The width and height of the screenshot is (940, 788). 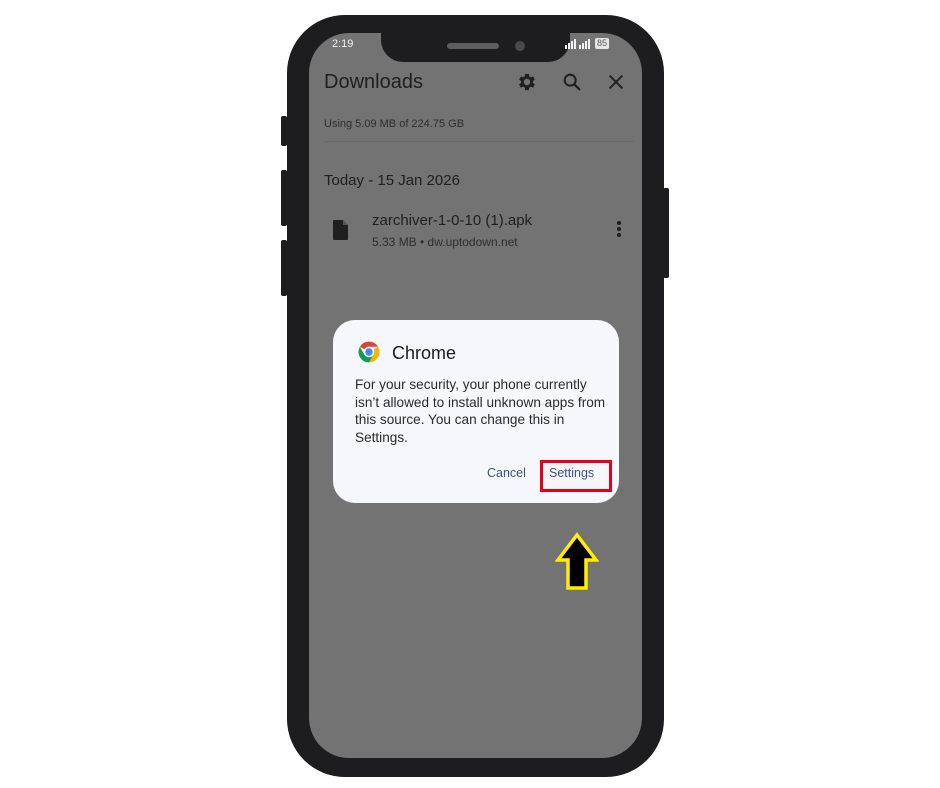 I want to click on camera-notch, so click(x=475, y=47).